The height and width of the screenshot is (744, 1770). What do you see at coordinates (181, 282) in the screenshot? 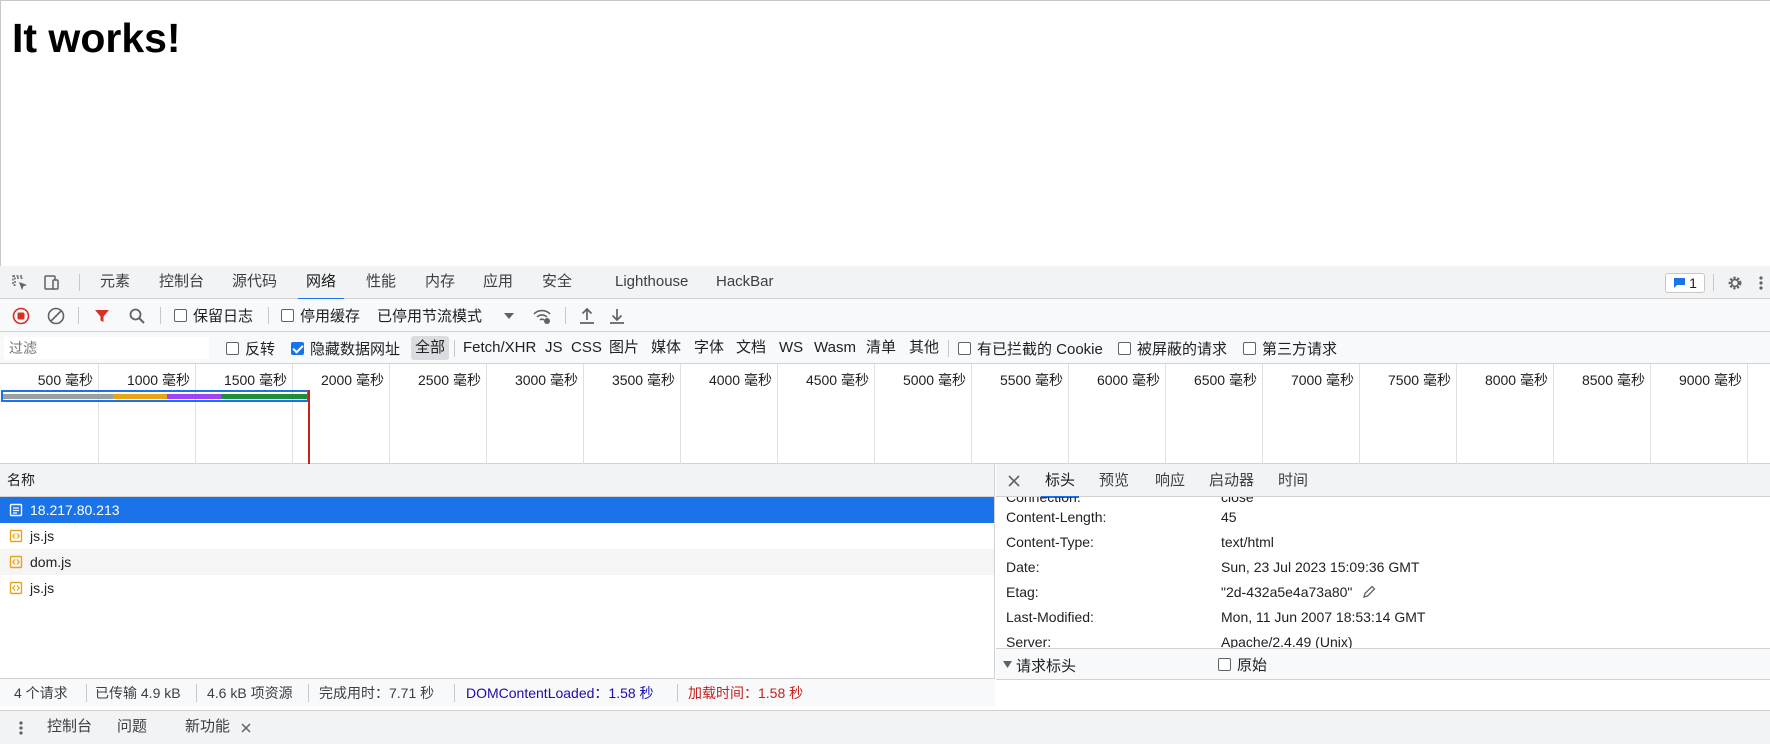
I see `tab-console: 控制台` at bounding box center [181, 282].